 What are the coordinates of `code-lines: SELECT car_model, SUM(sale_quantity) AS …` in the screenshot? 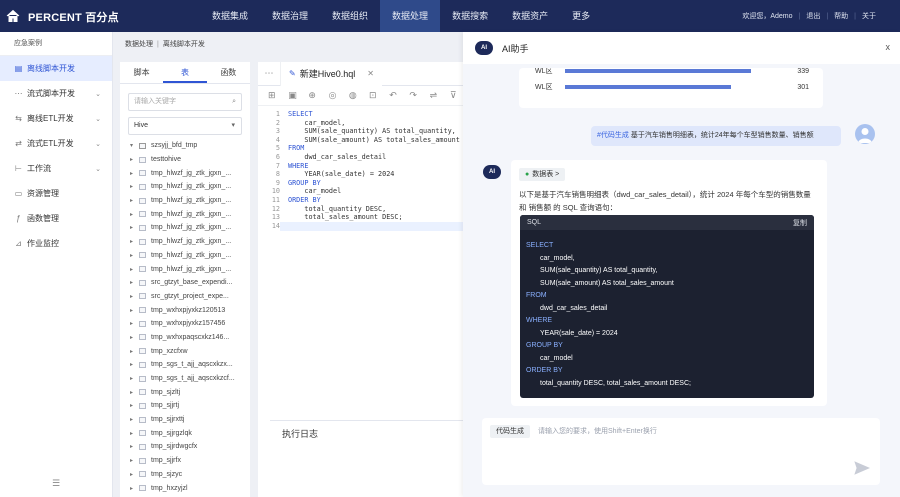 It's located at (374, 170).